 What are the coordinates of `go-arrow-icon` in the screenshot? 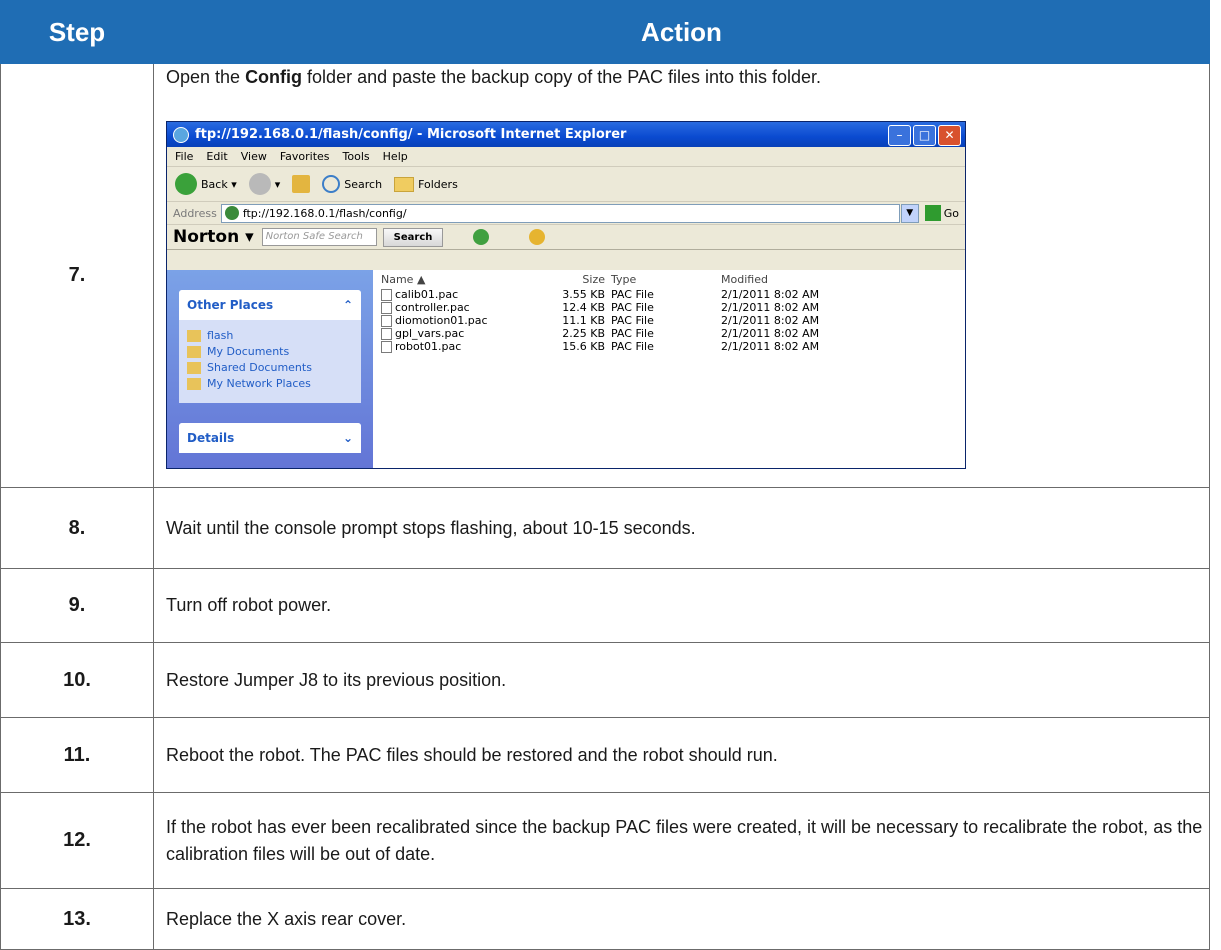 It's located at (932, 213).